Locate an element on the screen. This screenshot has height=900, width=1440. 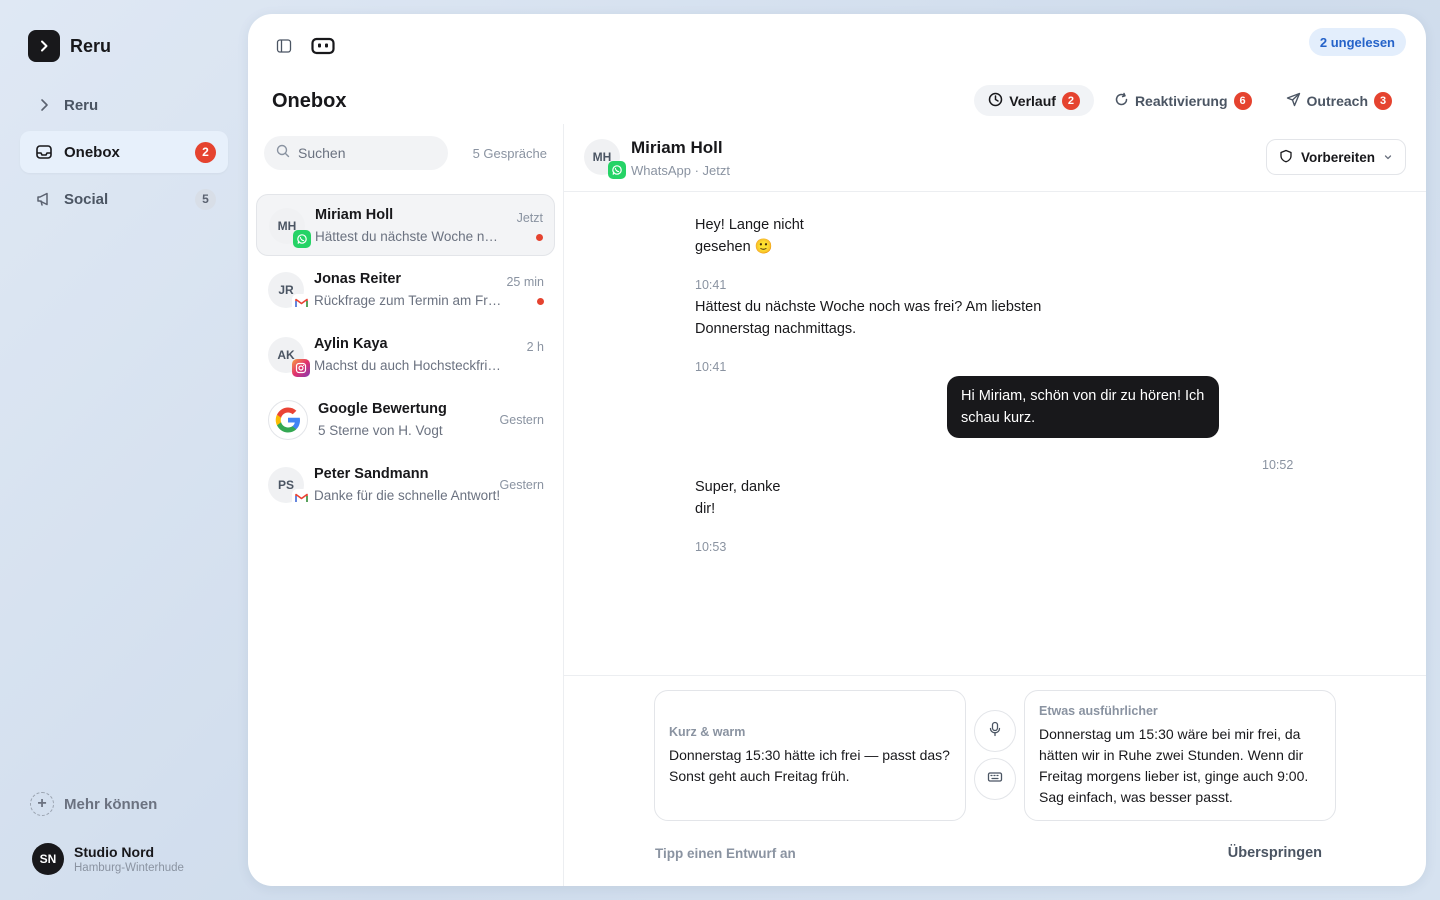
tab-label: Outreach is located at coordinates (1337, 100).